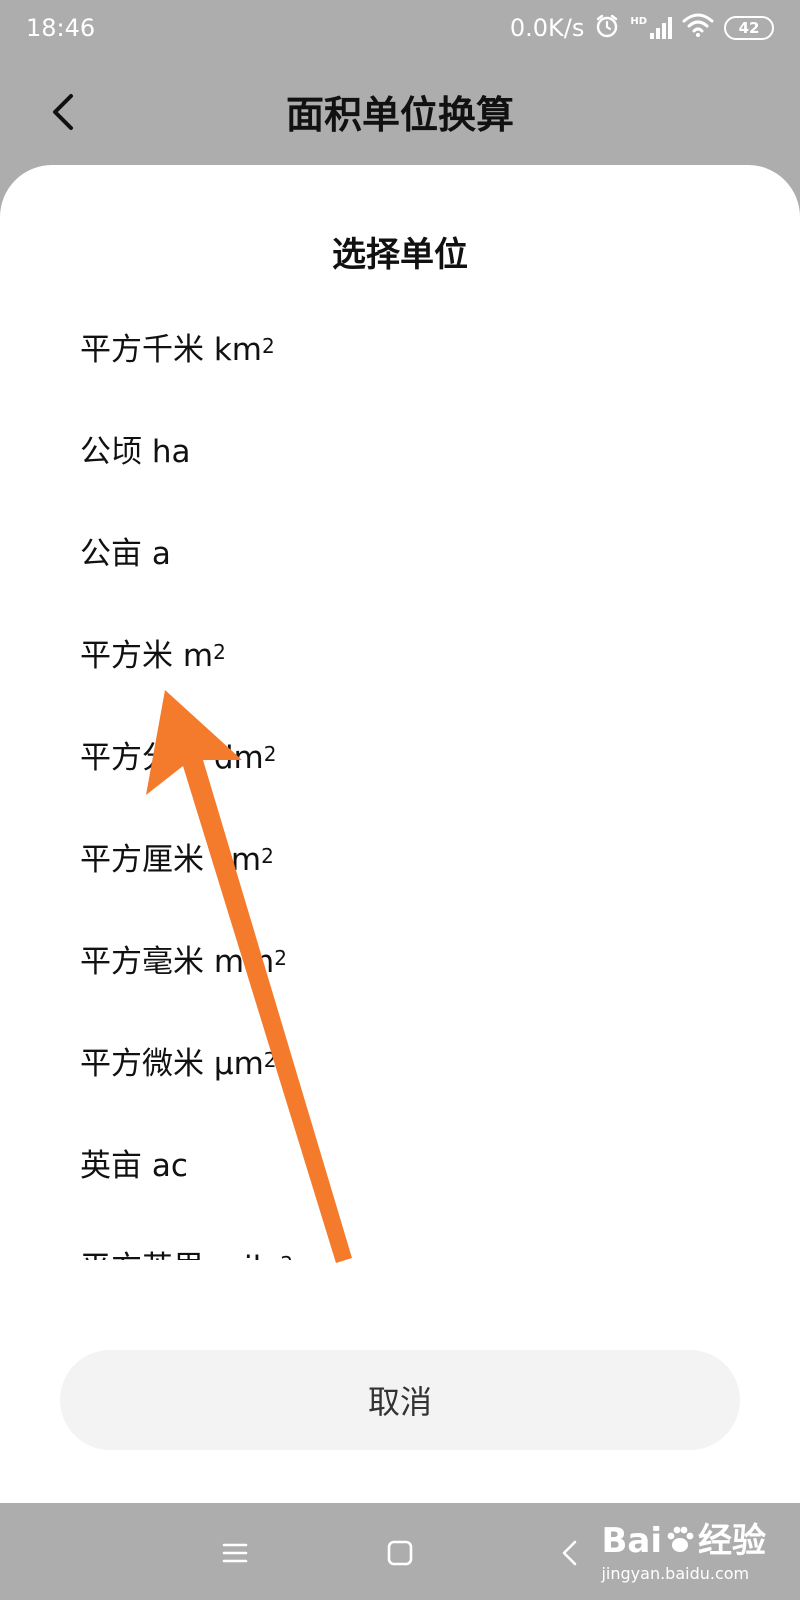  Describe the element at coordinates (400, 346) in the screenshot. I see `unit-item-km2: 平方千米 km 2` at that location.